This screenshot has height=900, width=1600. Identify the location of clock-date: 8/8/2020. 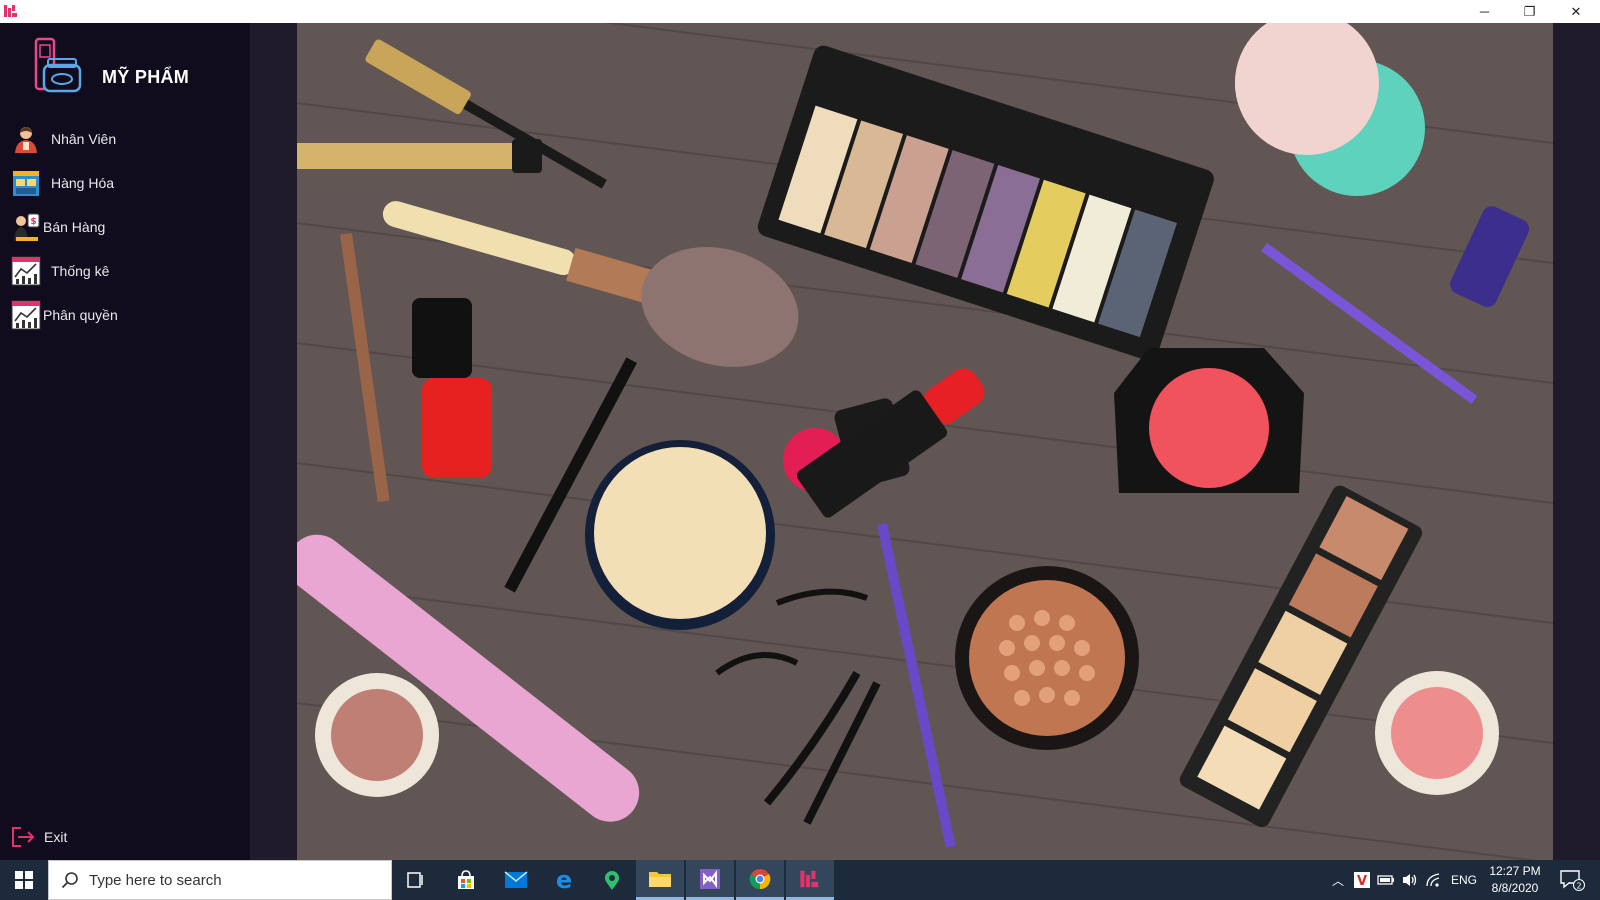
(1515, 888).